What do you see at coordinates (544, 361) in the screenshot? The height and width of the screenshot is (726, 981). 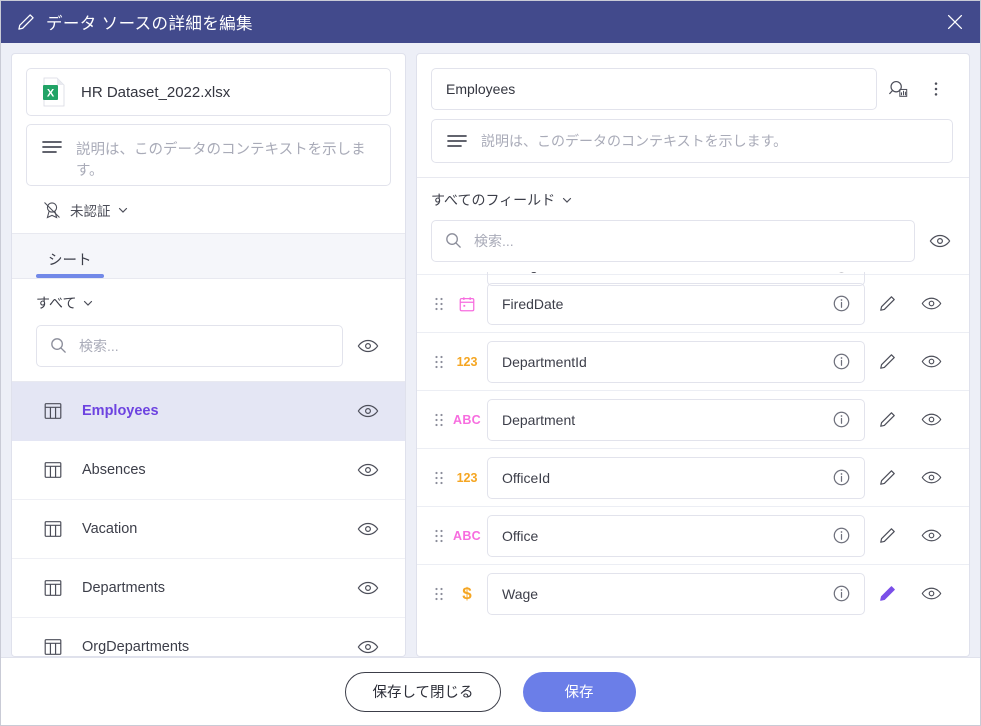 I see `field-name-value: DepartmentId` at bounding box center [544, 361].